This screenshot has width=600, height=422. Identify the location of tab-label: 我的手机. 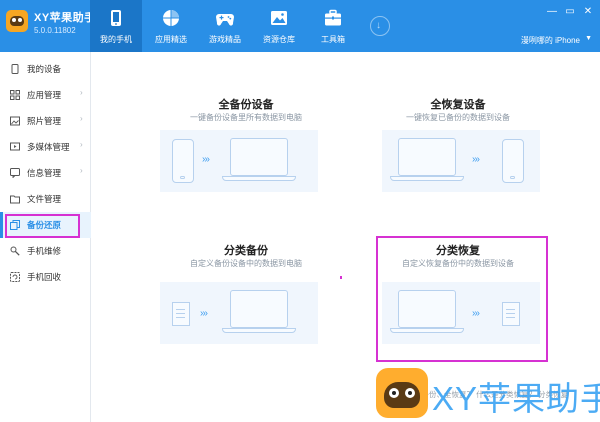
(116, 39).